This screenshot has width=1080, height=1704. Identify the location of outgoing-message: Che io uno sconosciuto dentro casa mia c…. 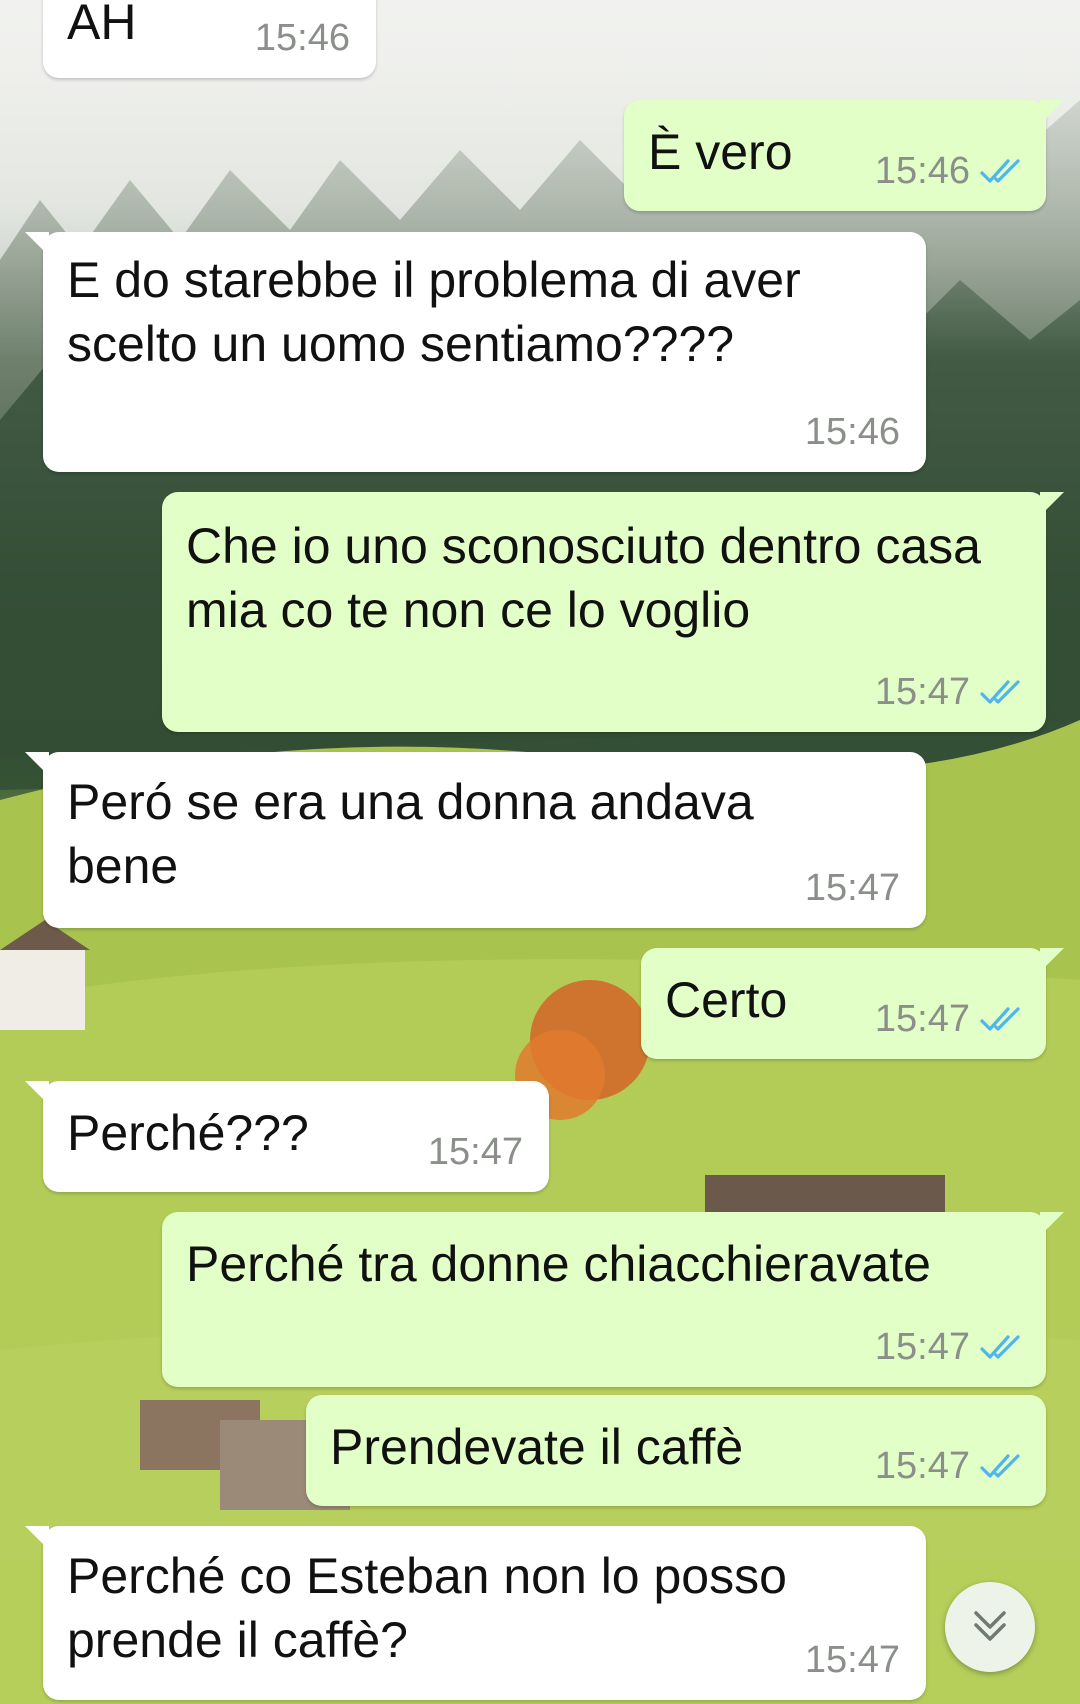
(613, 612).